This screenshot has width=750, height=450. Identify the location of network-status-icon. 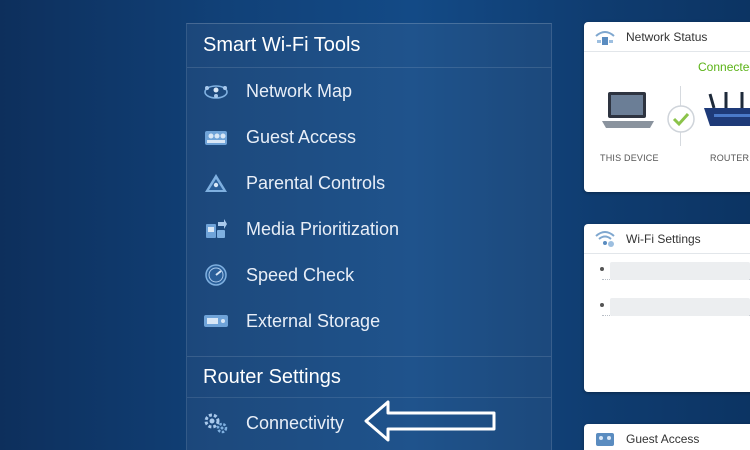
(605, 37).